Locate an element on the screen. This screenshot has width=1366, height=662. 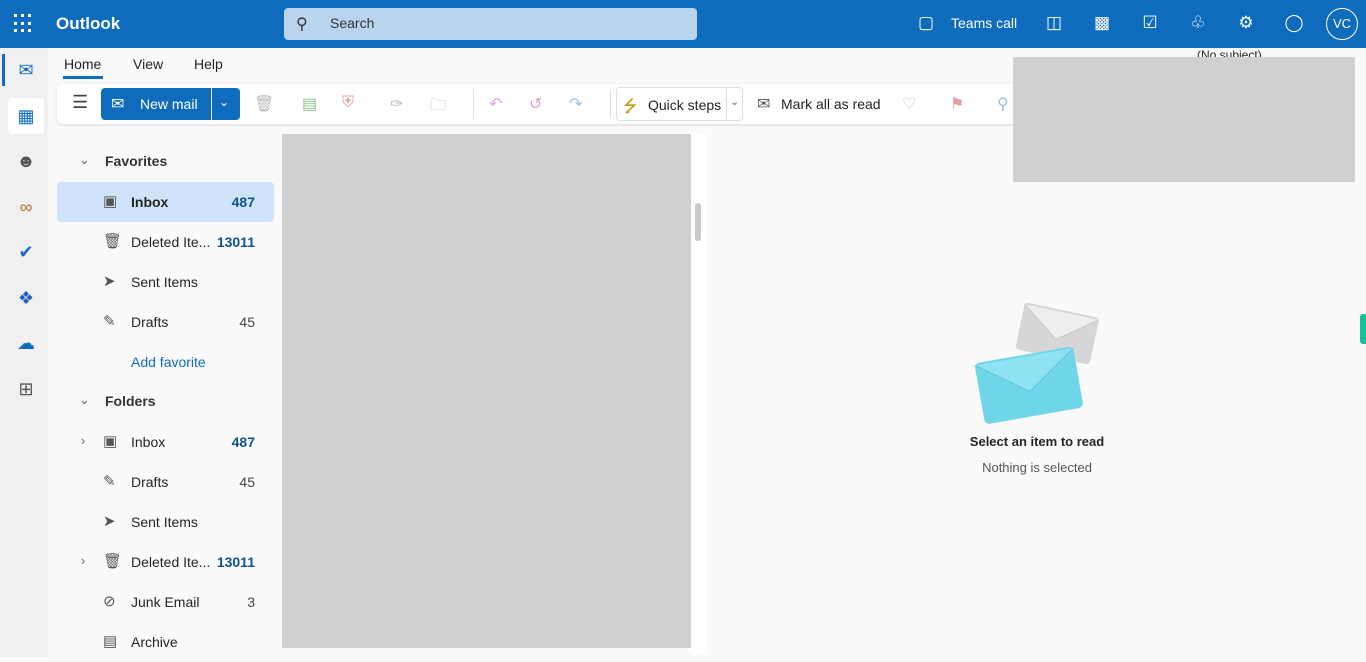
folder-drafts: ✎ Drafts 45 is located at coordinates (165, 482).